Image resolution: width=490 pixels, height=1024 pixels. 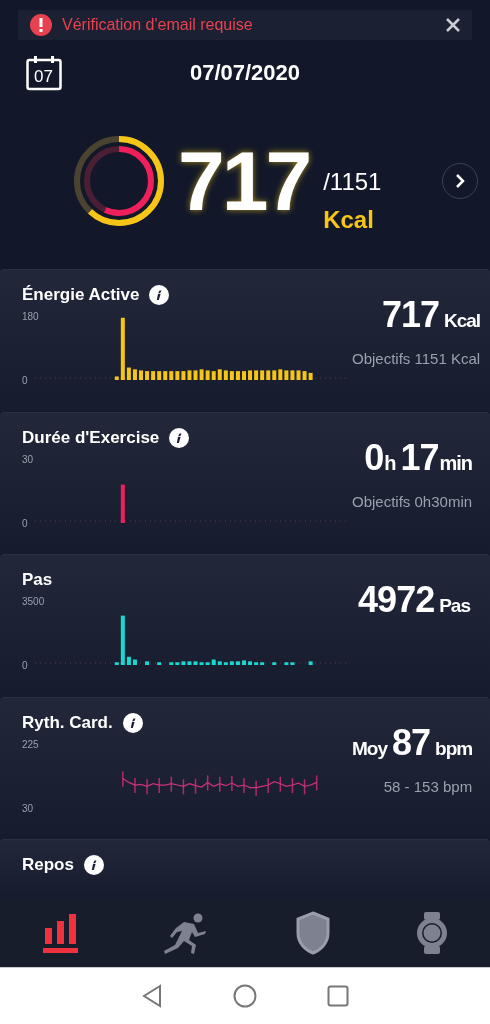 I want to click on home-button, so click(x=245, y=996).